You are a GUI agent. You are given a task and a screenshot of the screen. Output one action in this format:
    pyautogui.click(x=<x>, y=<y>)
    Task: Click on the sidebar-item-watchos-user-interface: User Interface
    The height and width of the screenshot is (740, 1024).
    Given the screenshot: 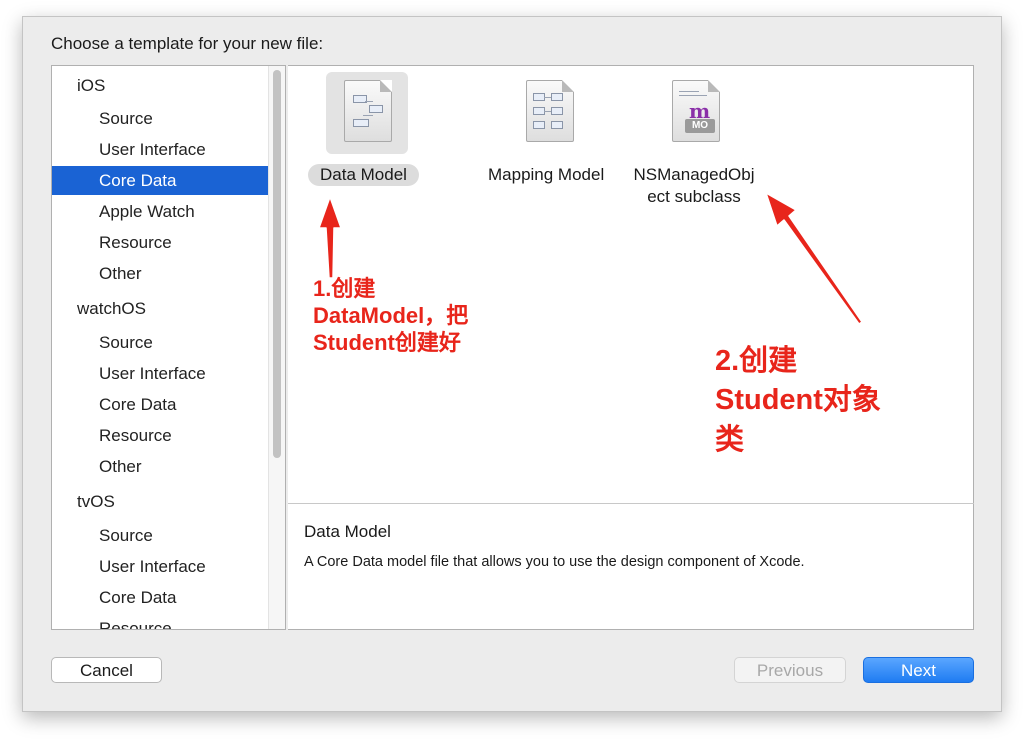 What is the action you would take?
    pyautogui.click(x=168, y=373)
    